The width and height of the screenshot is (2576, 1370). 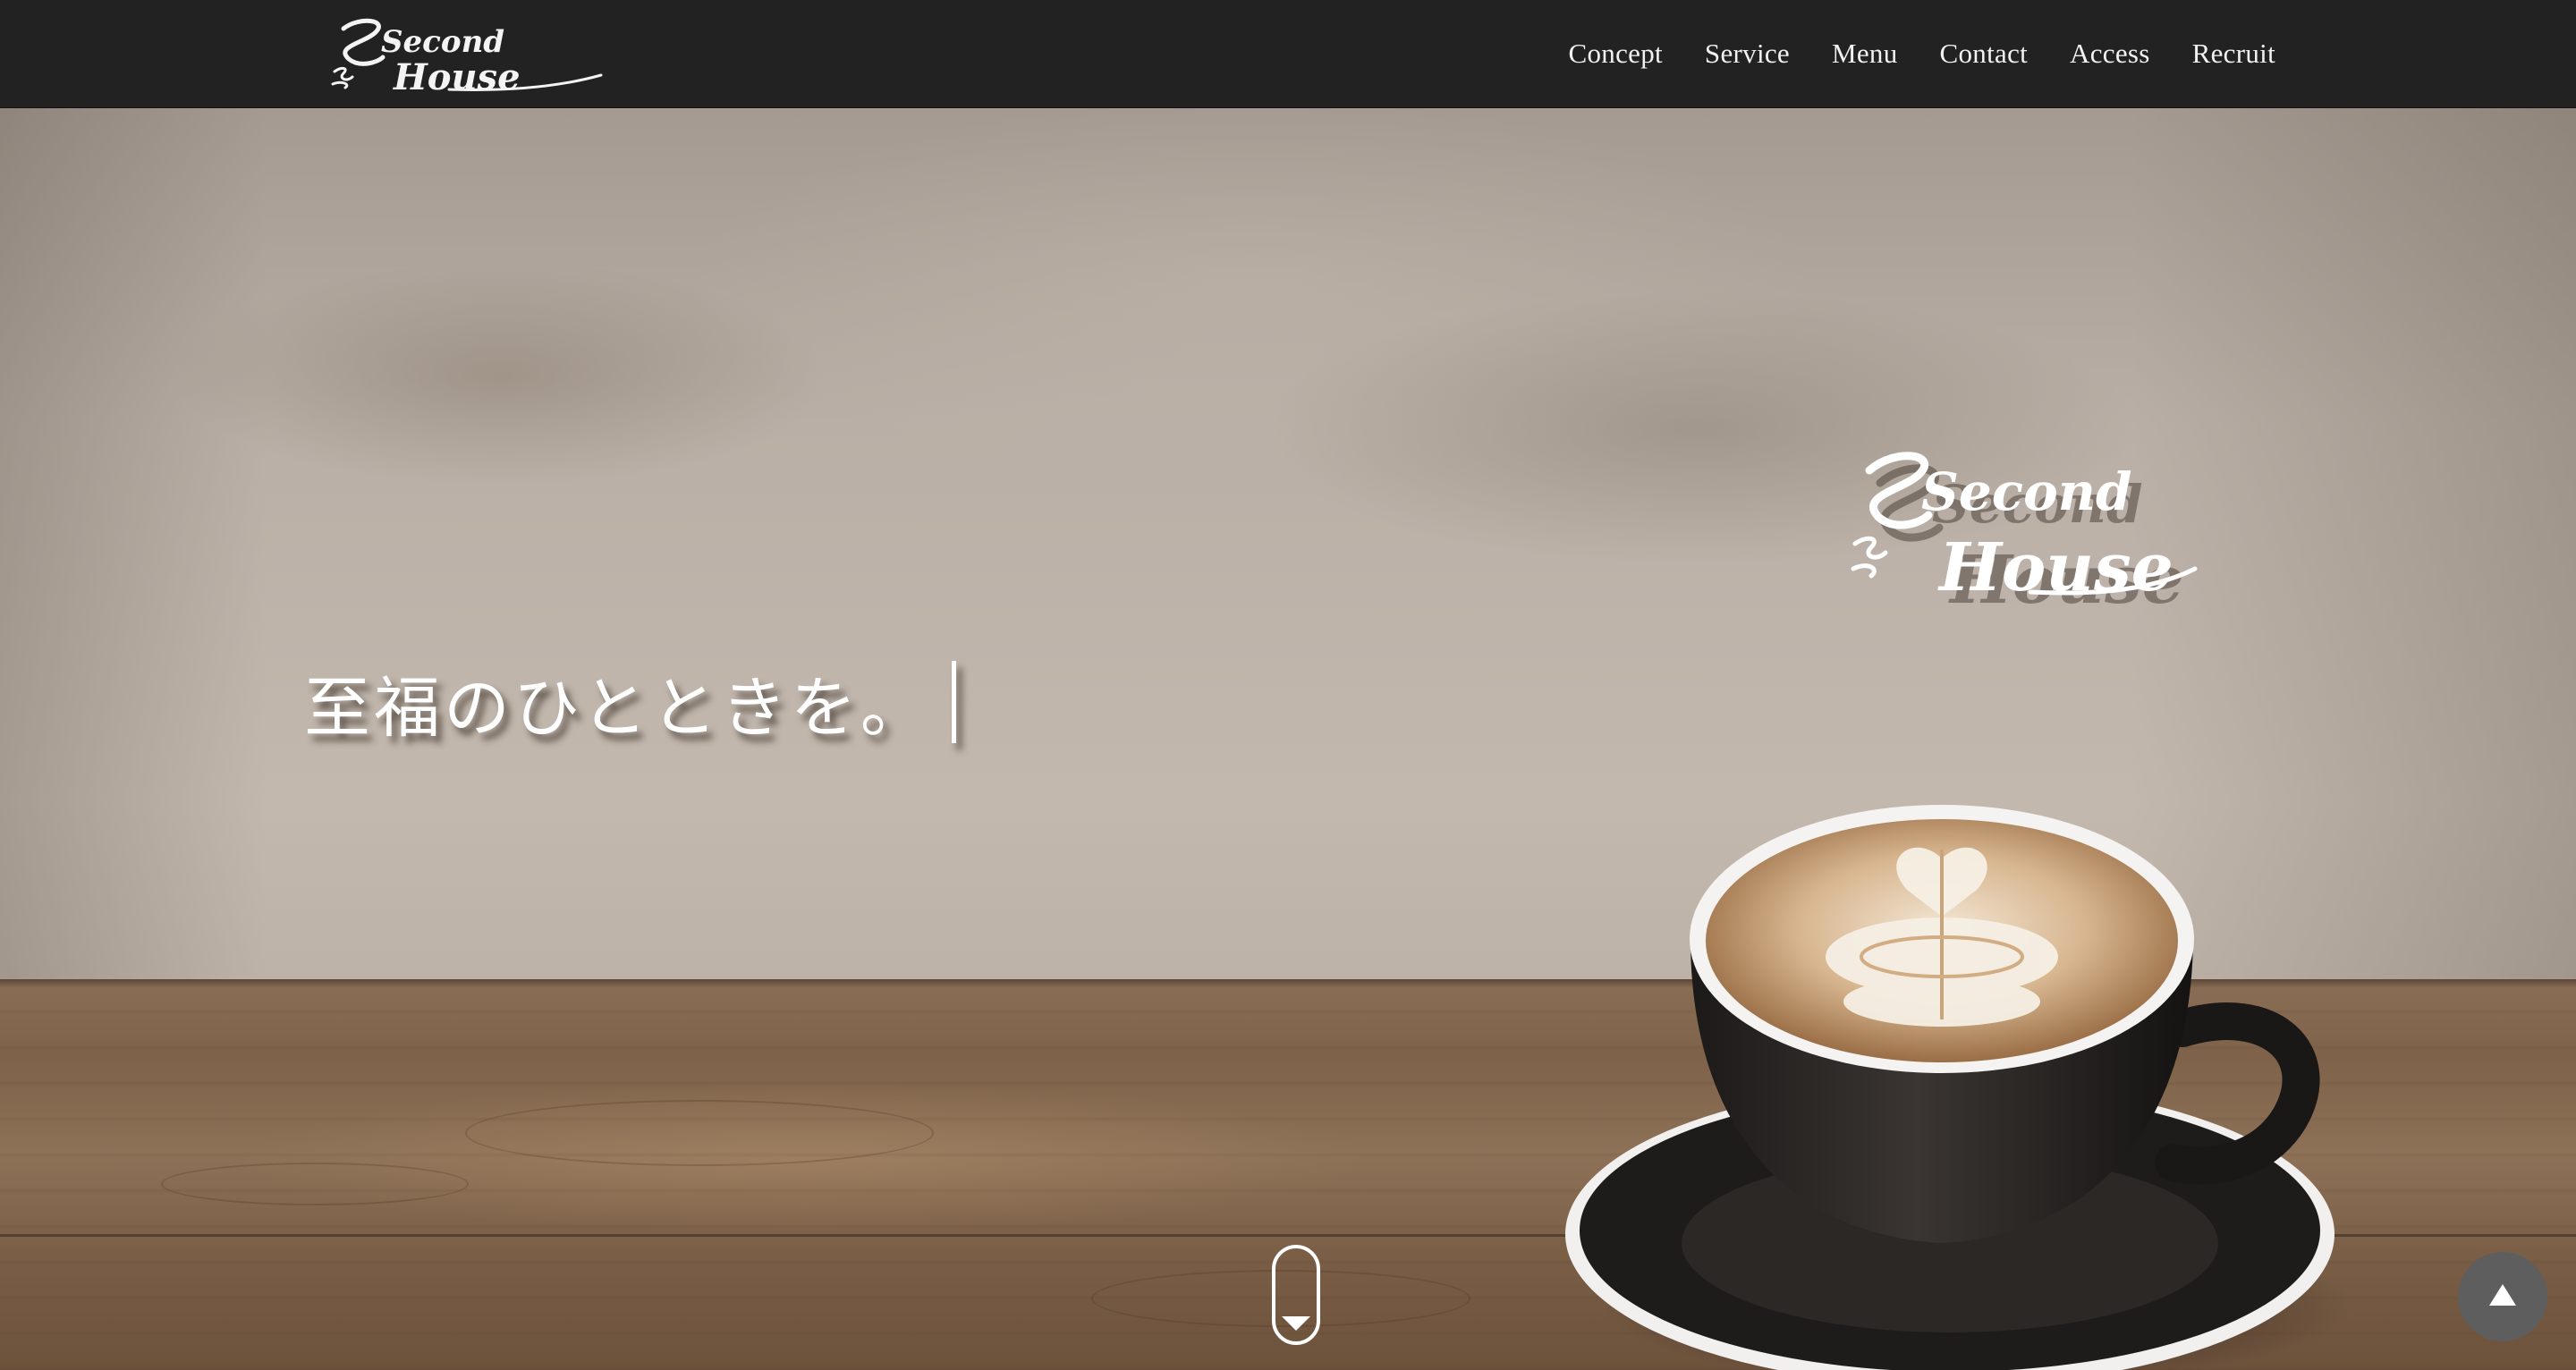 What do you see at coordinates (442, 42) in the screenshot?
I see `logo-word-second: Second` at bounding box center [442, 42].